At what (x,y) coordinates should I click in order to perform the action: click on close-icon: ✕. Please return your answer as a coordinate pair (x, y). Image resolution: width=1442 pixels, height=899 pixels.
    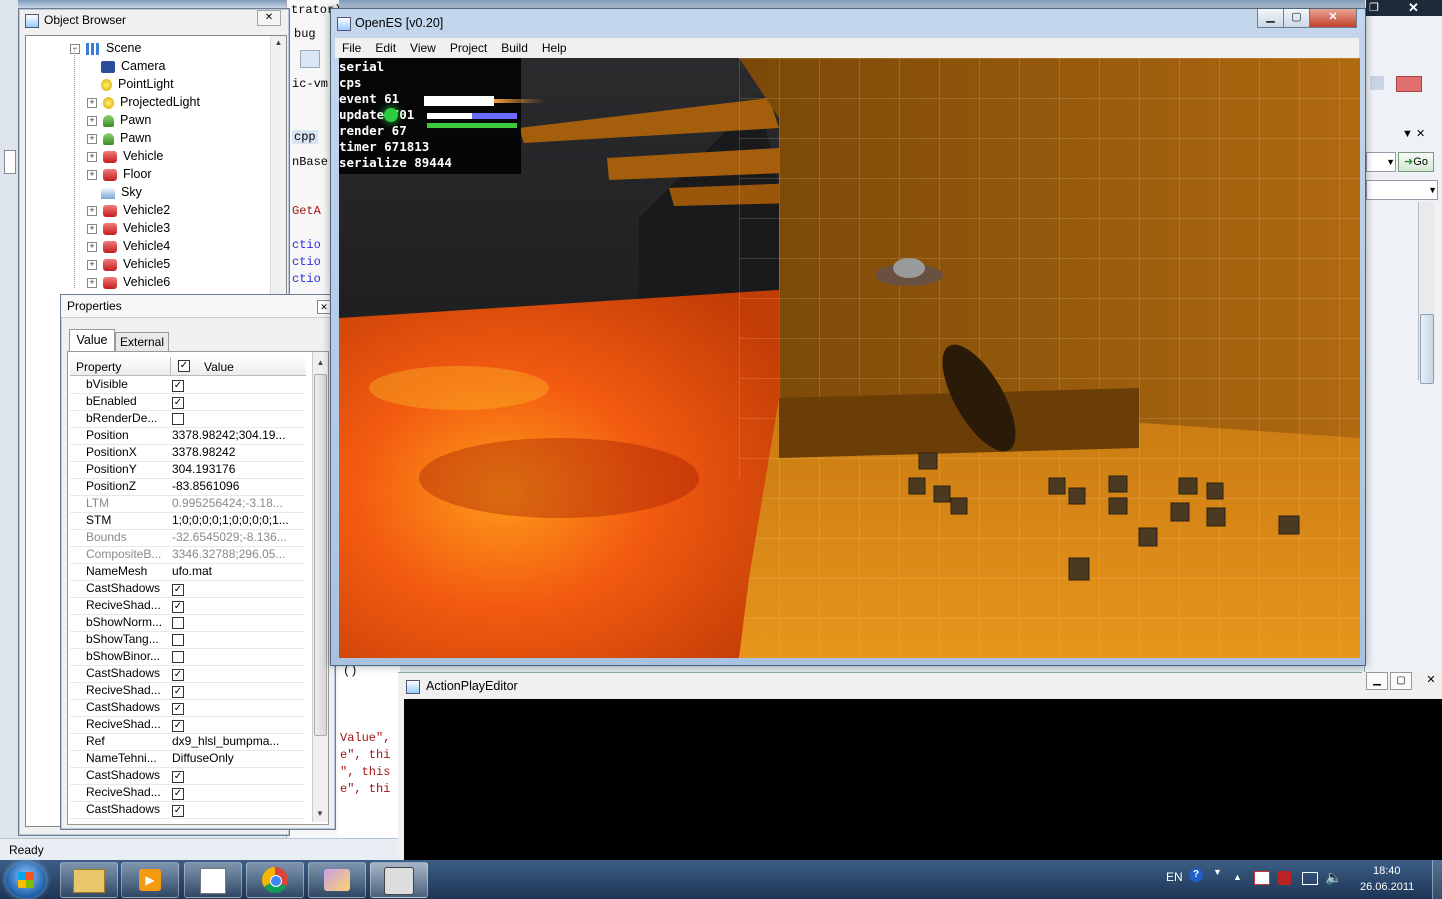
    Looking at the image, I should click on (1413, 8).